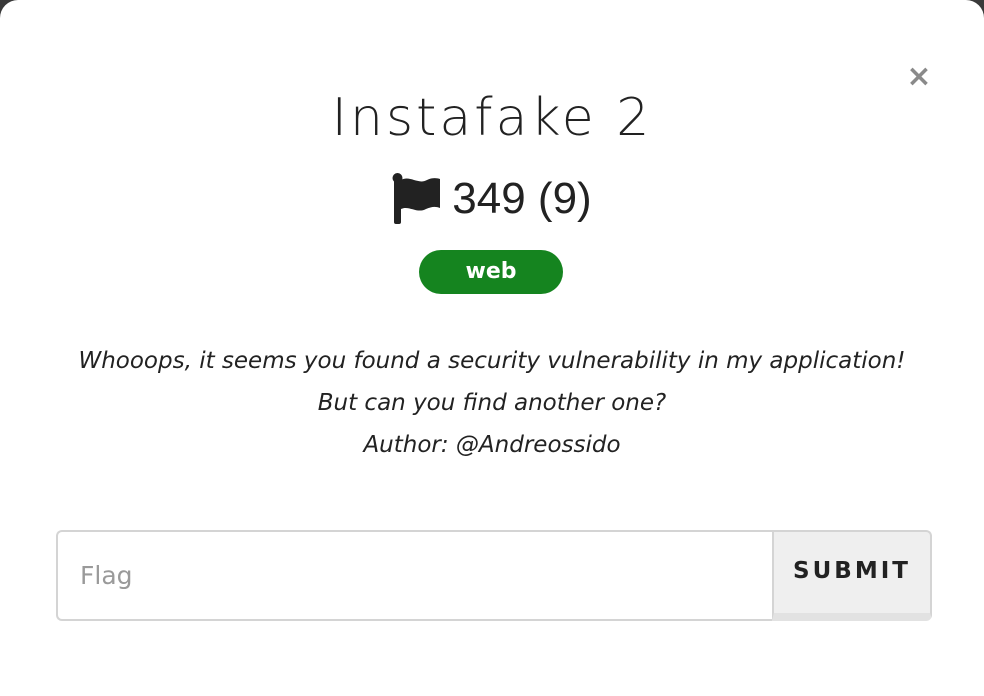  Describe the element at coordinates (416, 198) in the screenshot. I see `flag-icon` at that location.